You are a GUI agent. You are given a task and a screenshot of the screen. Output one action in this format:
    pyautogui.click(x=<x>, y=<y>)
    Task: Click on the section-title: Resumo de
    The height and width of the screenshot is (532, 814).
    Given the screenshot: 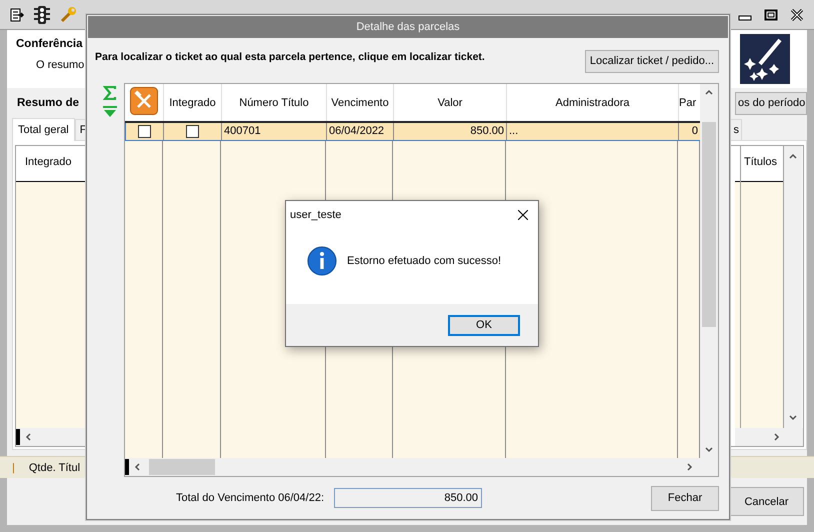 What is the action you would take?
    pyautogui.click(x=48, y=103)
    